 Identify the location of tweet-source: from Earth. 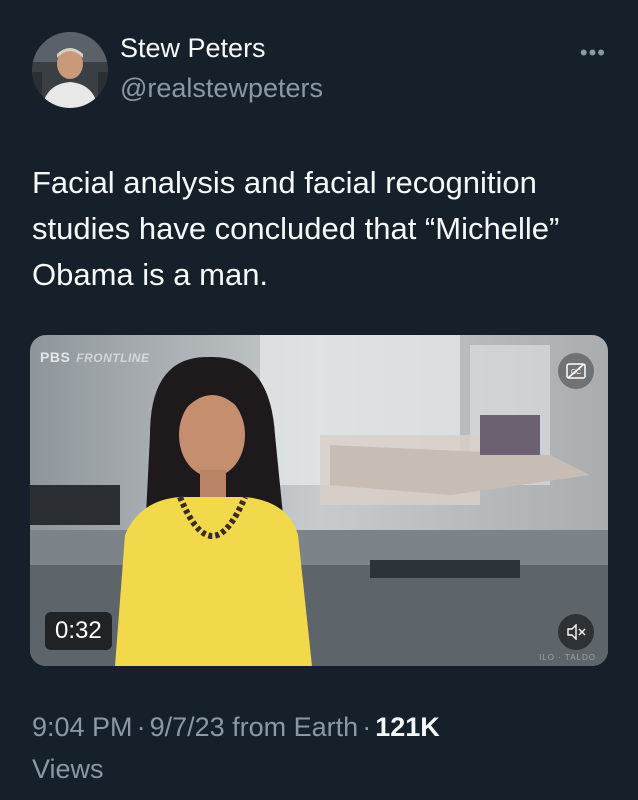
(295, 727).